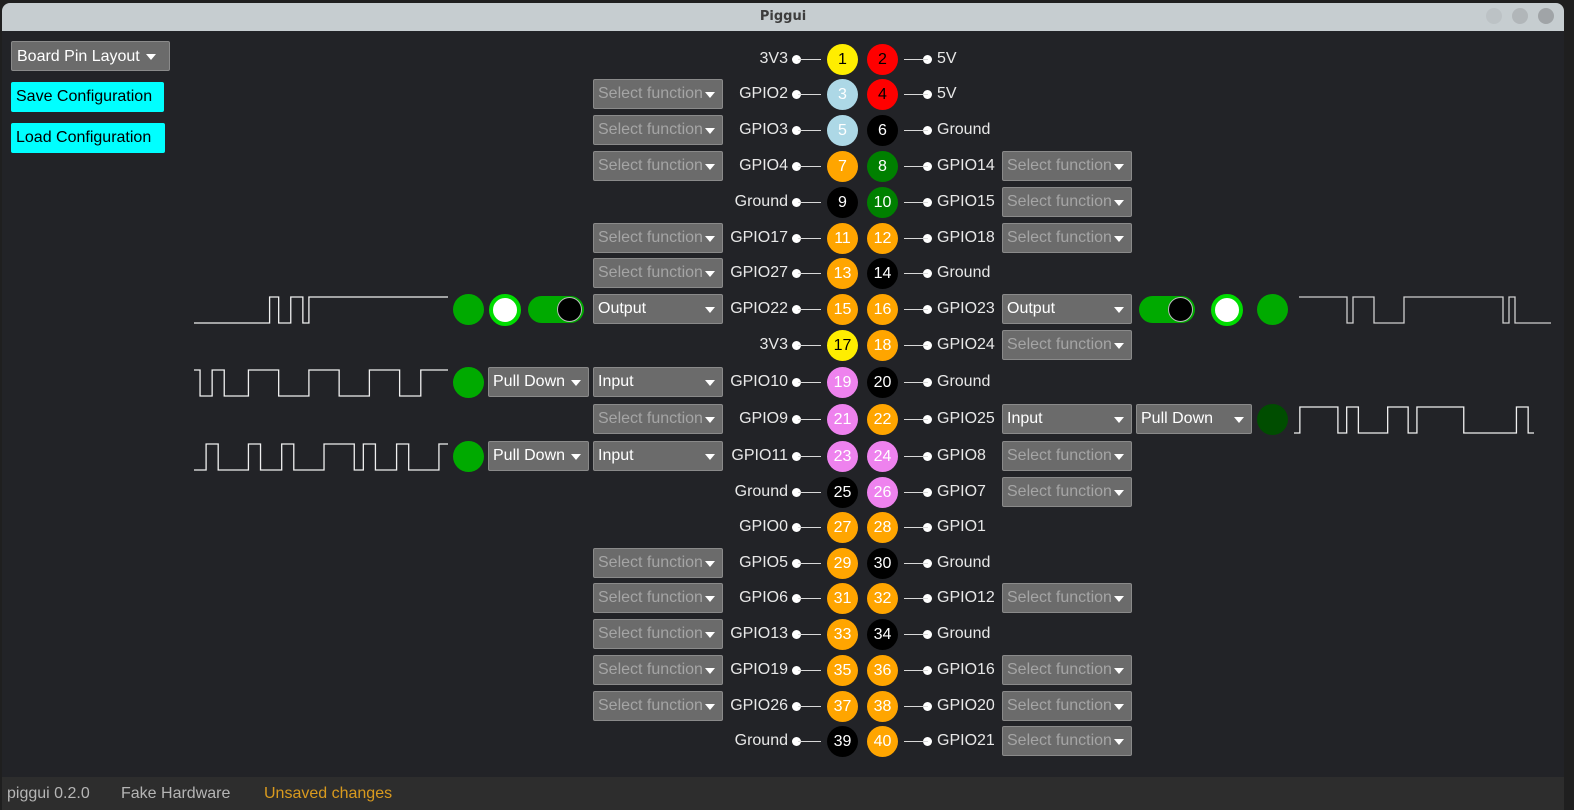 This screenshot has height=810, width=1574. What do you see at coordinates (658, 382) in the screenshot?
I see `function-select-pin-19: Input` at bounding box center [658, 382].